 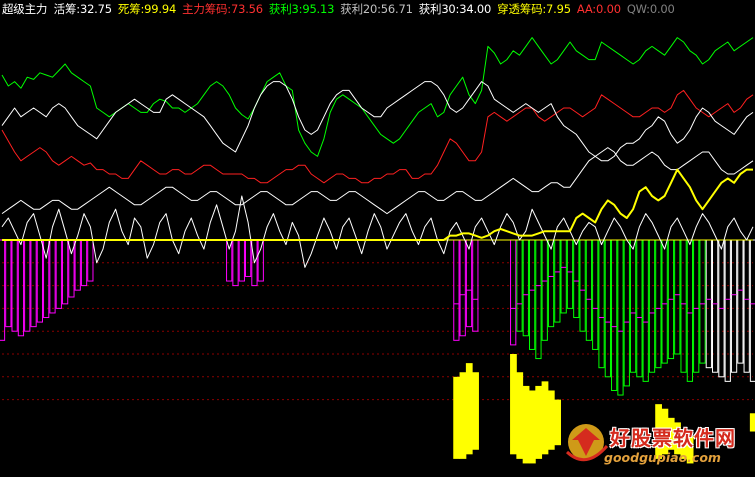 What do you see at coordinates (638, 9) in the screenshot?
I see `indicator-label: QW:` at bounding box center [638, 9].